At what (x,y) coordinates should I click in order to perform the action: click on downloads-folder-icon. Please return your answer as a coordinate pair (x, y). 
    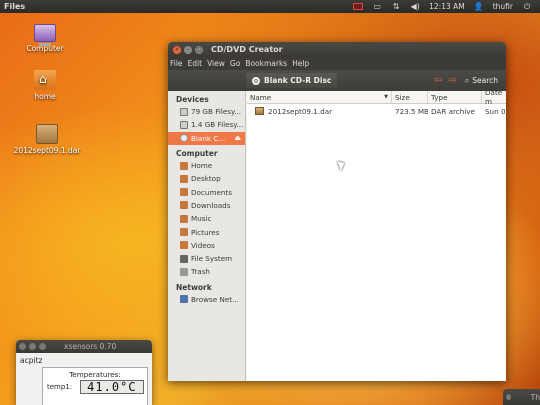
    Looking at the image, I should click on (184, 205).